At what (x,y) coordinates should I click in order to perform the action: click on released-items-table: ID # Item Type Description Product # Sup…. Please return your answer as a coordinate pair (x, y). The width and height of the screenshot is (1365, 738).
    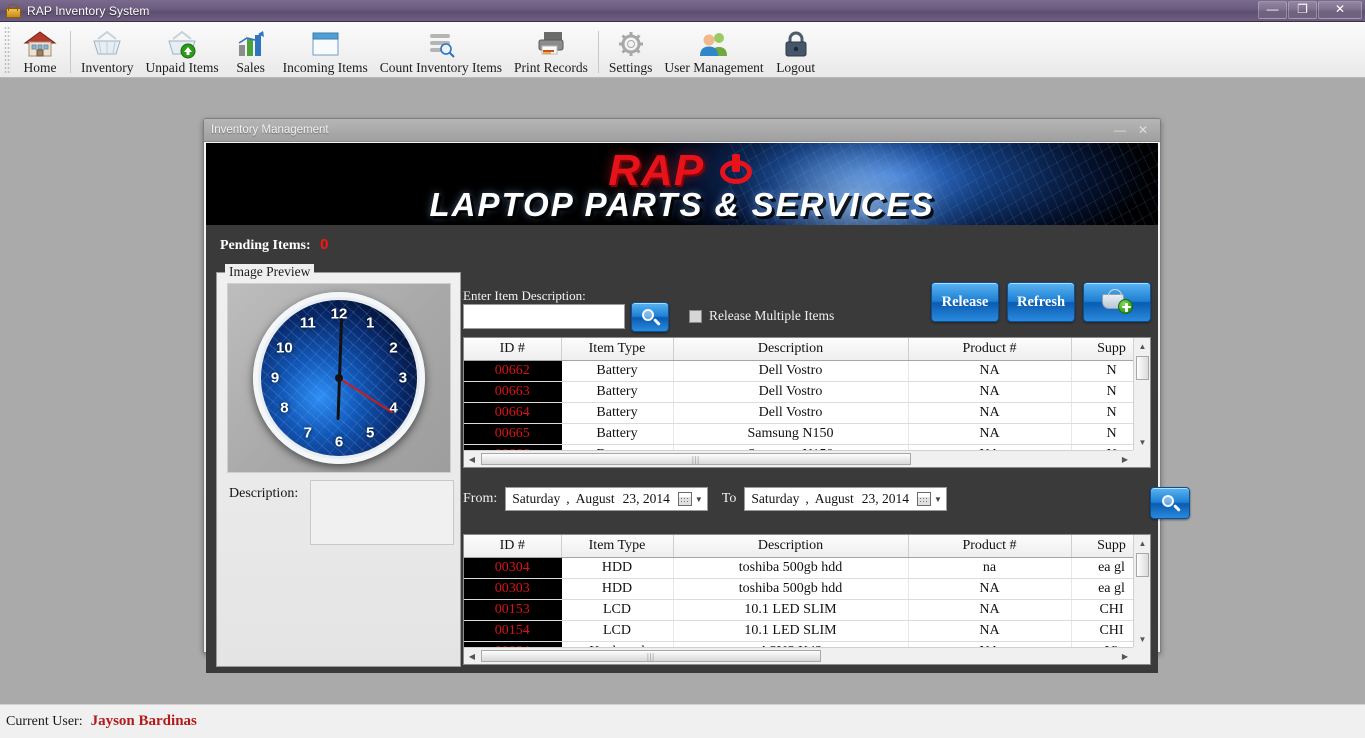
    Looking at the image, I should click on (807, 599).